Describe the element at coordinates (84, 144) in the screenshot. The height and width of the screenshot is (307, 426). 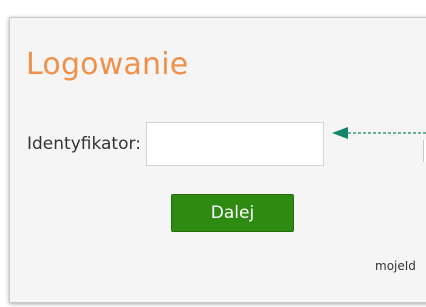
I see `identifier-label: Identyfikator:` at that location.